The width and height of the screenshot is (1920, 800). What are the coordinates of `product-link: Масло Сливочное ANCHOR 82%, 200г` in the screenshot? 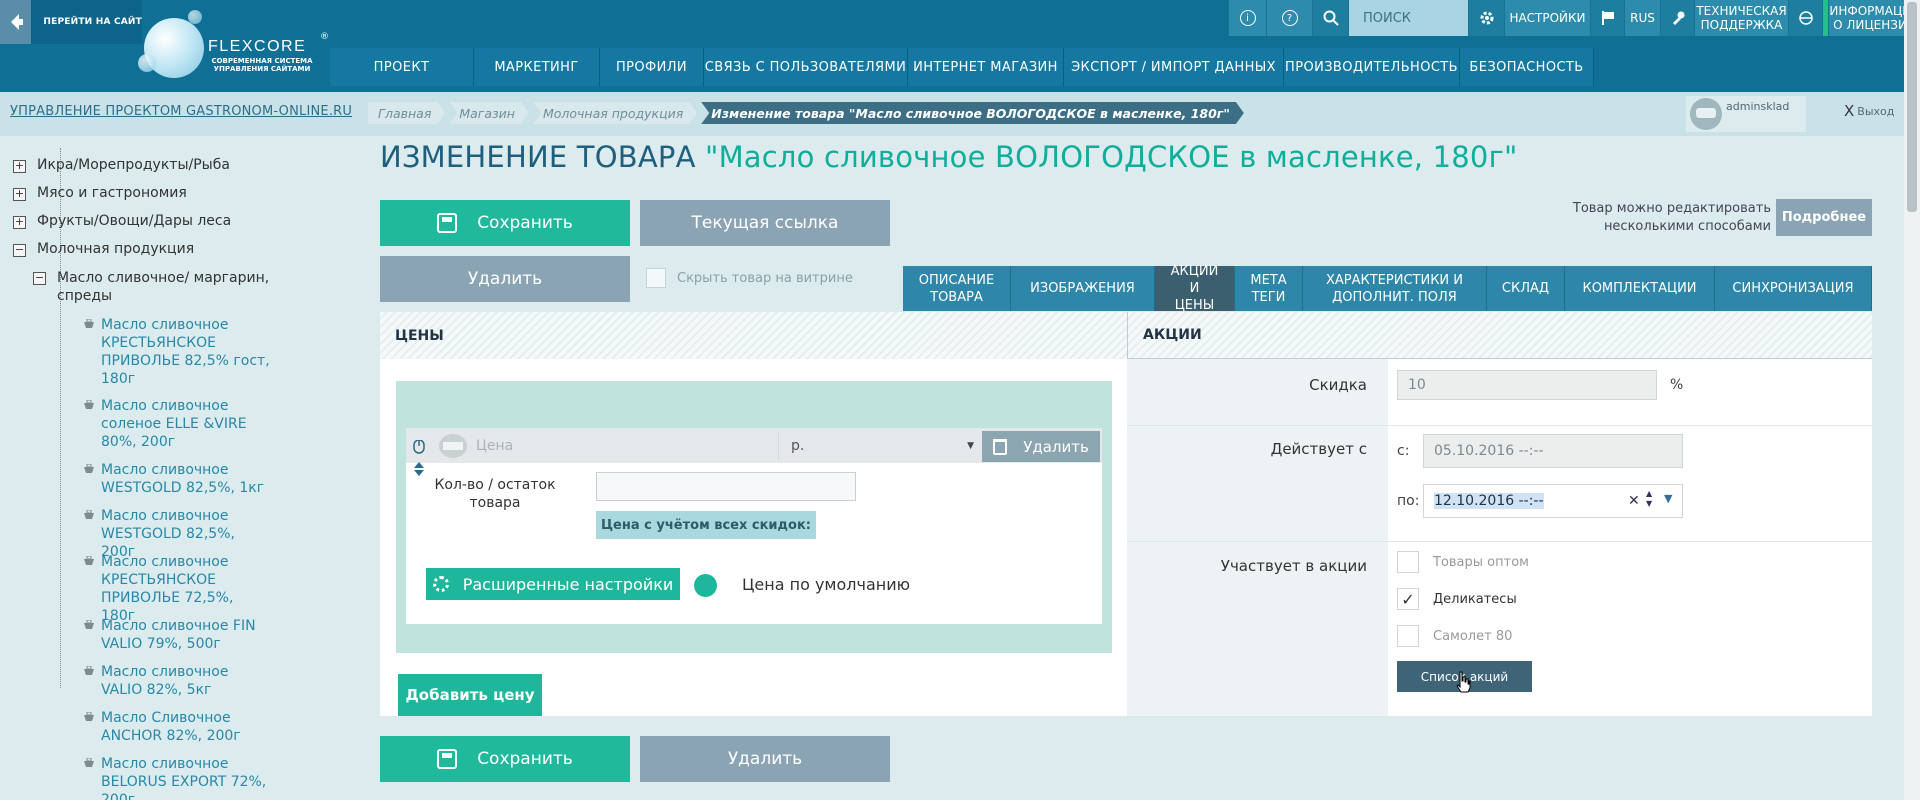 It's located at (186, 727).